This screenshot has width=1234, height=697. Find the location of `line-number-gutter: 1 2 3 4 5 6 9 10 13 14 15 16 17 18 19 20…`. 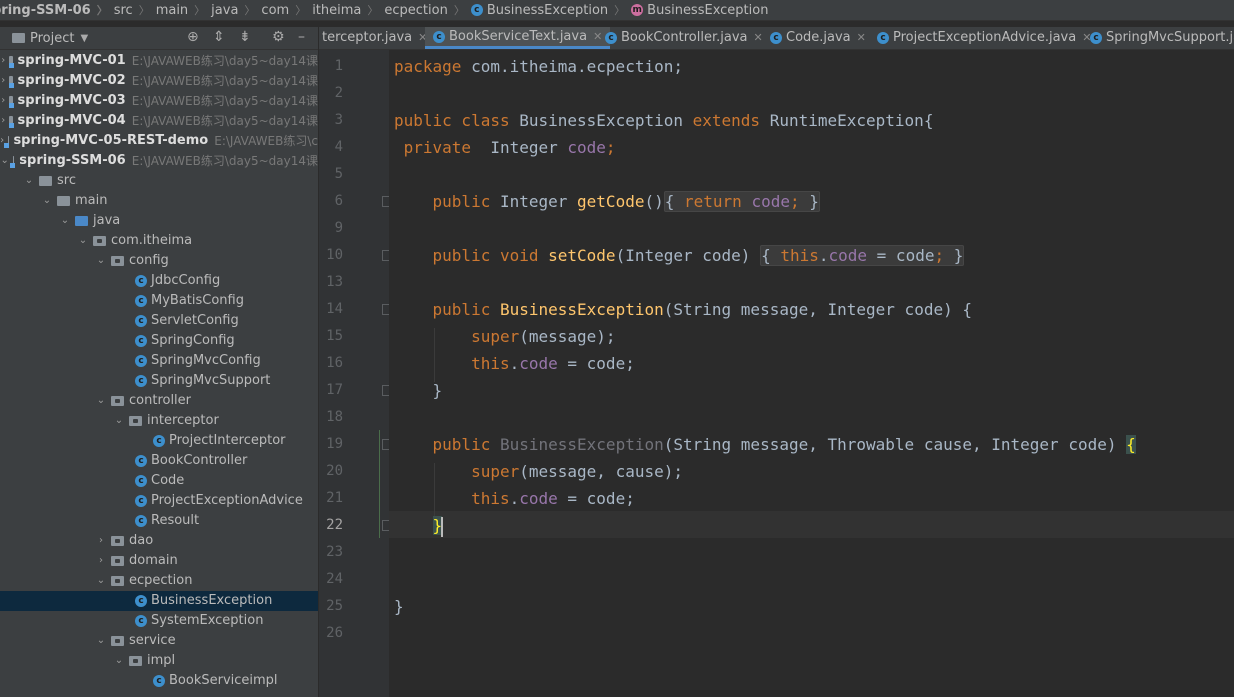

line-number-gutter: 1 2 3 4 5 6 9 10 13 14 15 16 17 18 19 20… is located at coordinates (356, 373).